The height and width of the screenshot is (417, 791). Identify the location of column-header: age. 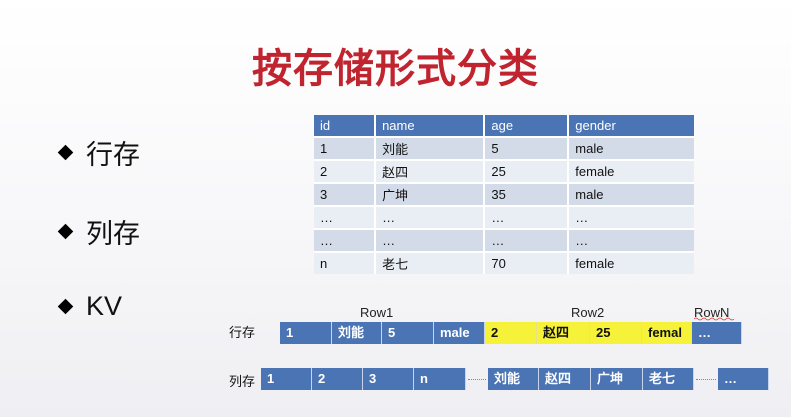
(527, 126).